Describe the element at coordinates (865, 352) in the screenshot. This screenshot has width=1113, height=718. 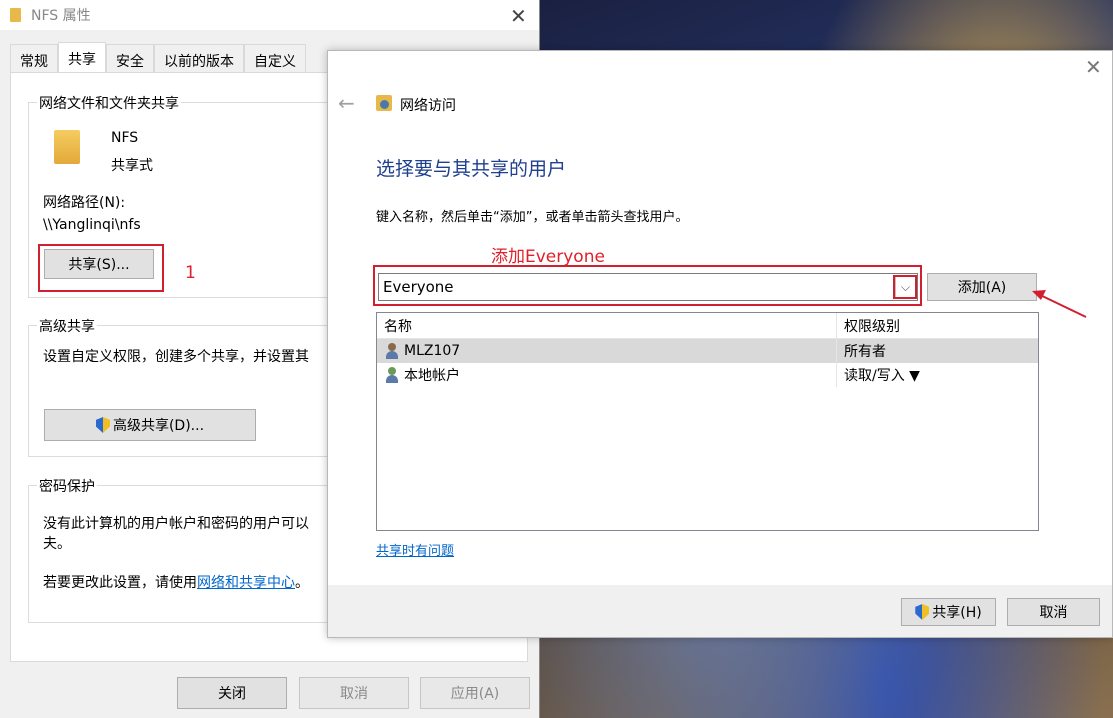
I see `row-permission: 所有者` at that location.